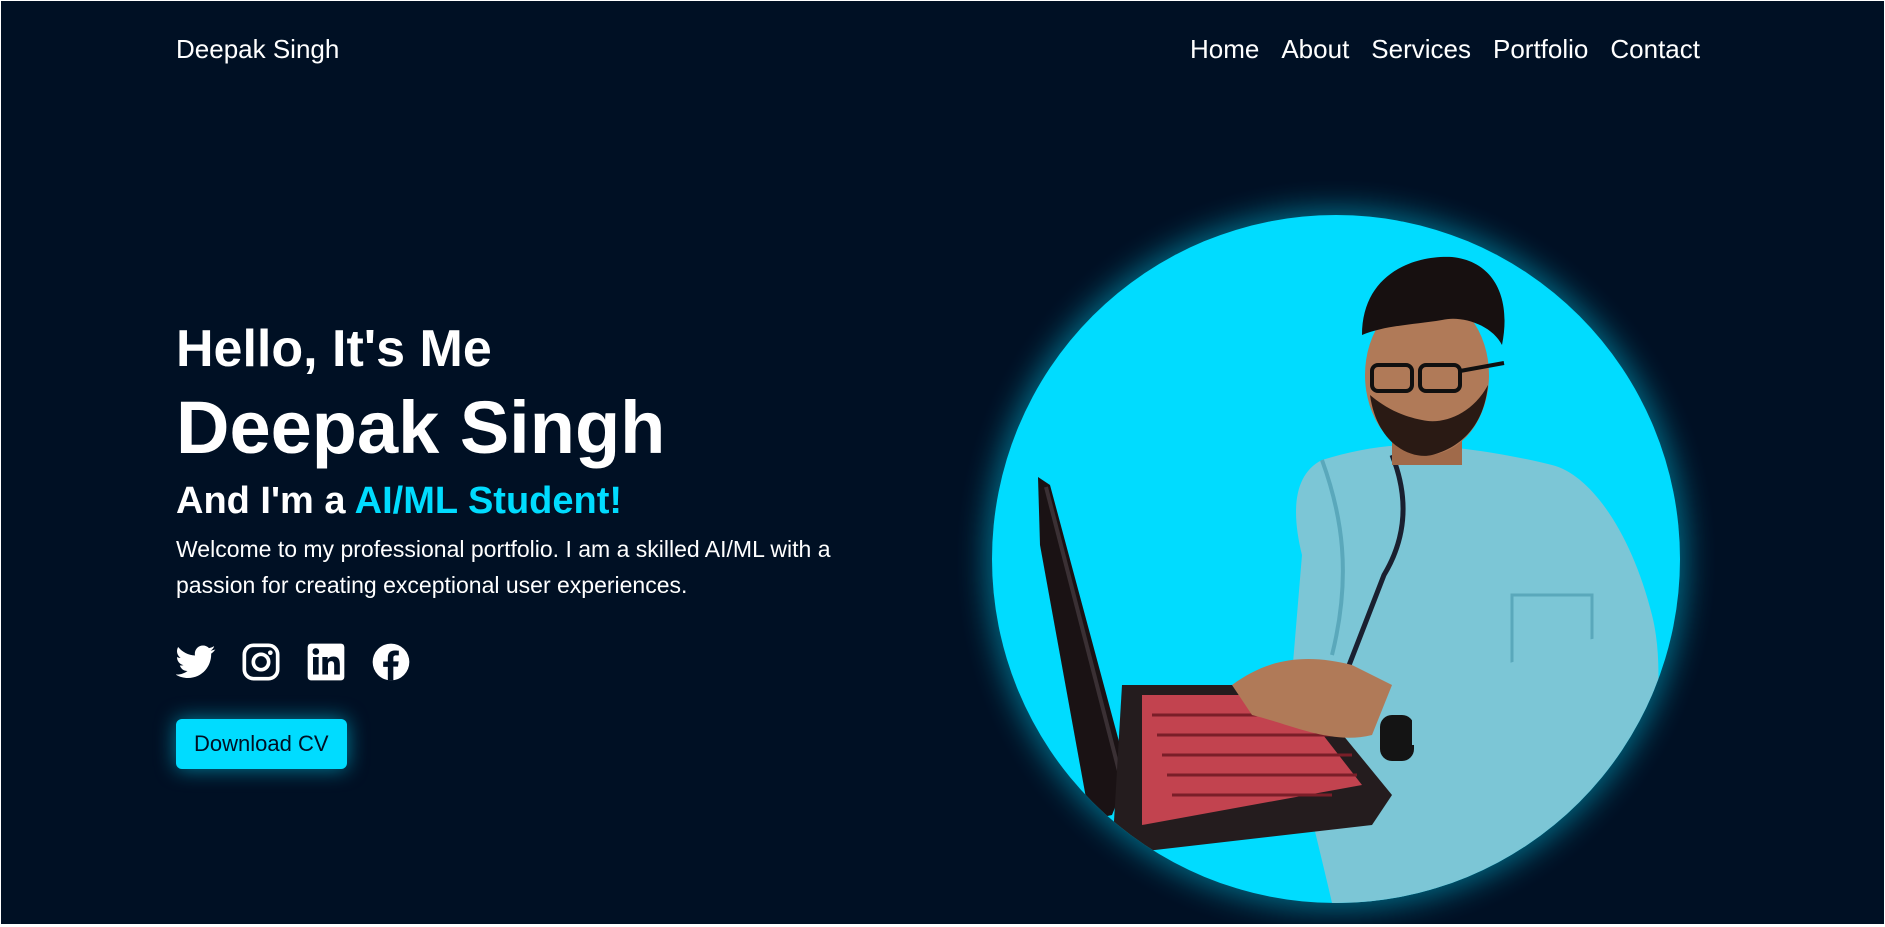 This screenshot has width=1885, height=927. I want to click on main-nav: Home About Services Portfolio Contact, so click(1445, 49).